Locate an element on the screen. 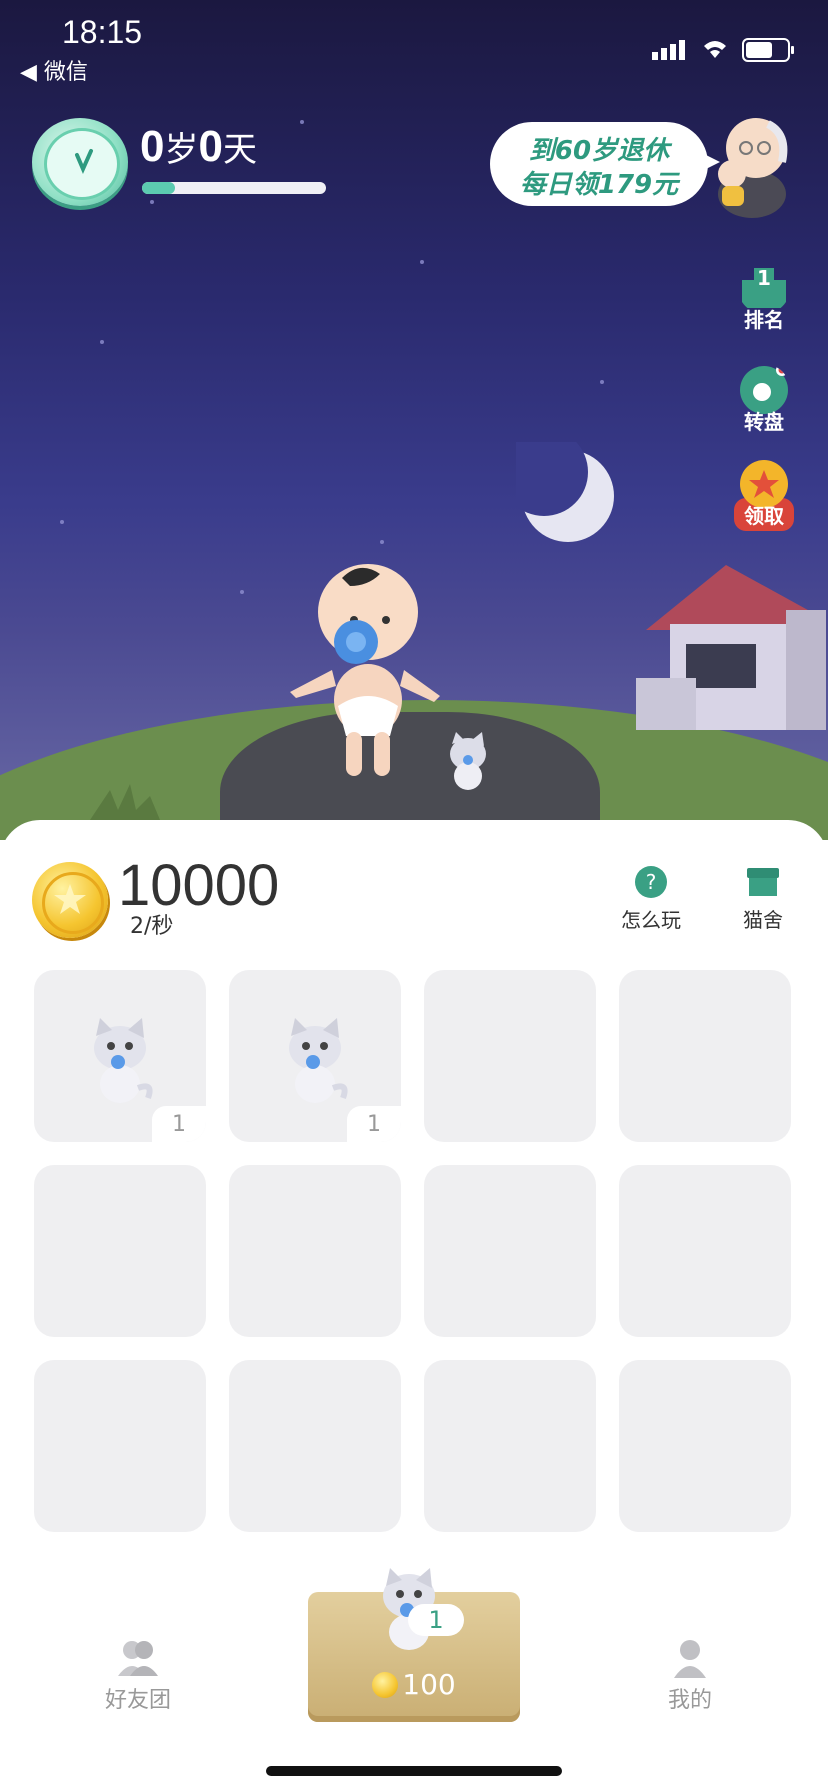  buy-cat-button: 1 100 is located at coordinates (414, 1645).